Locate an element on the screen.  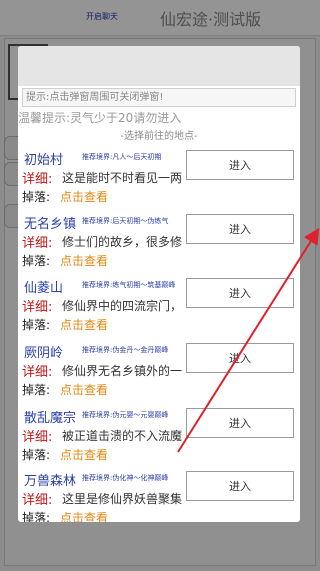
location-detail: 这里是修仙界妖兽聚集之 is located at coordinates (122, 499).